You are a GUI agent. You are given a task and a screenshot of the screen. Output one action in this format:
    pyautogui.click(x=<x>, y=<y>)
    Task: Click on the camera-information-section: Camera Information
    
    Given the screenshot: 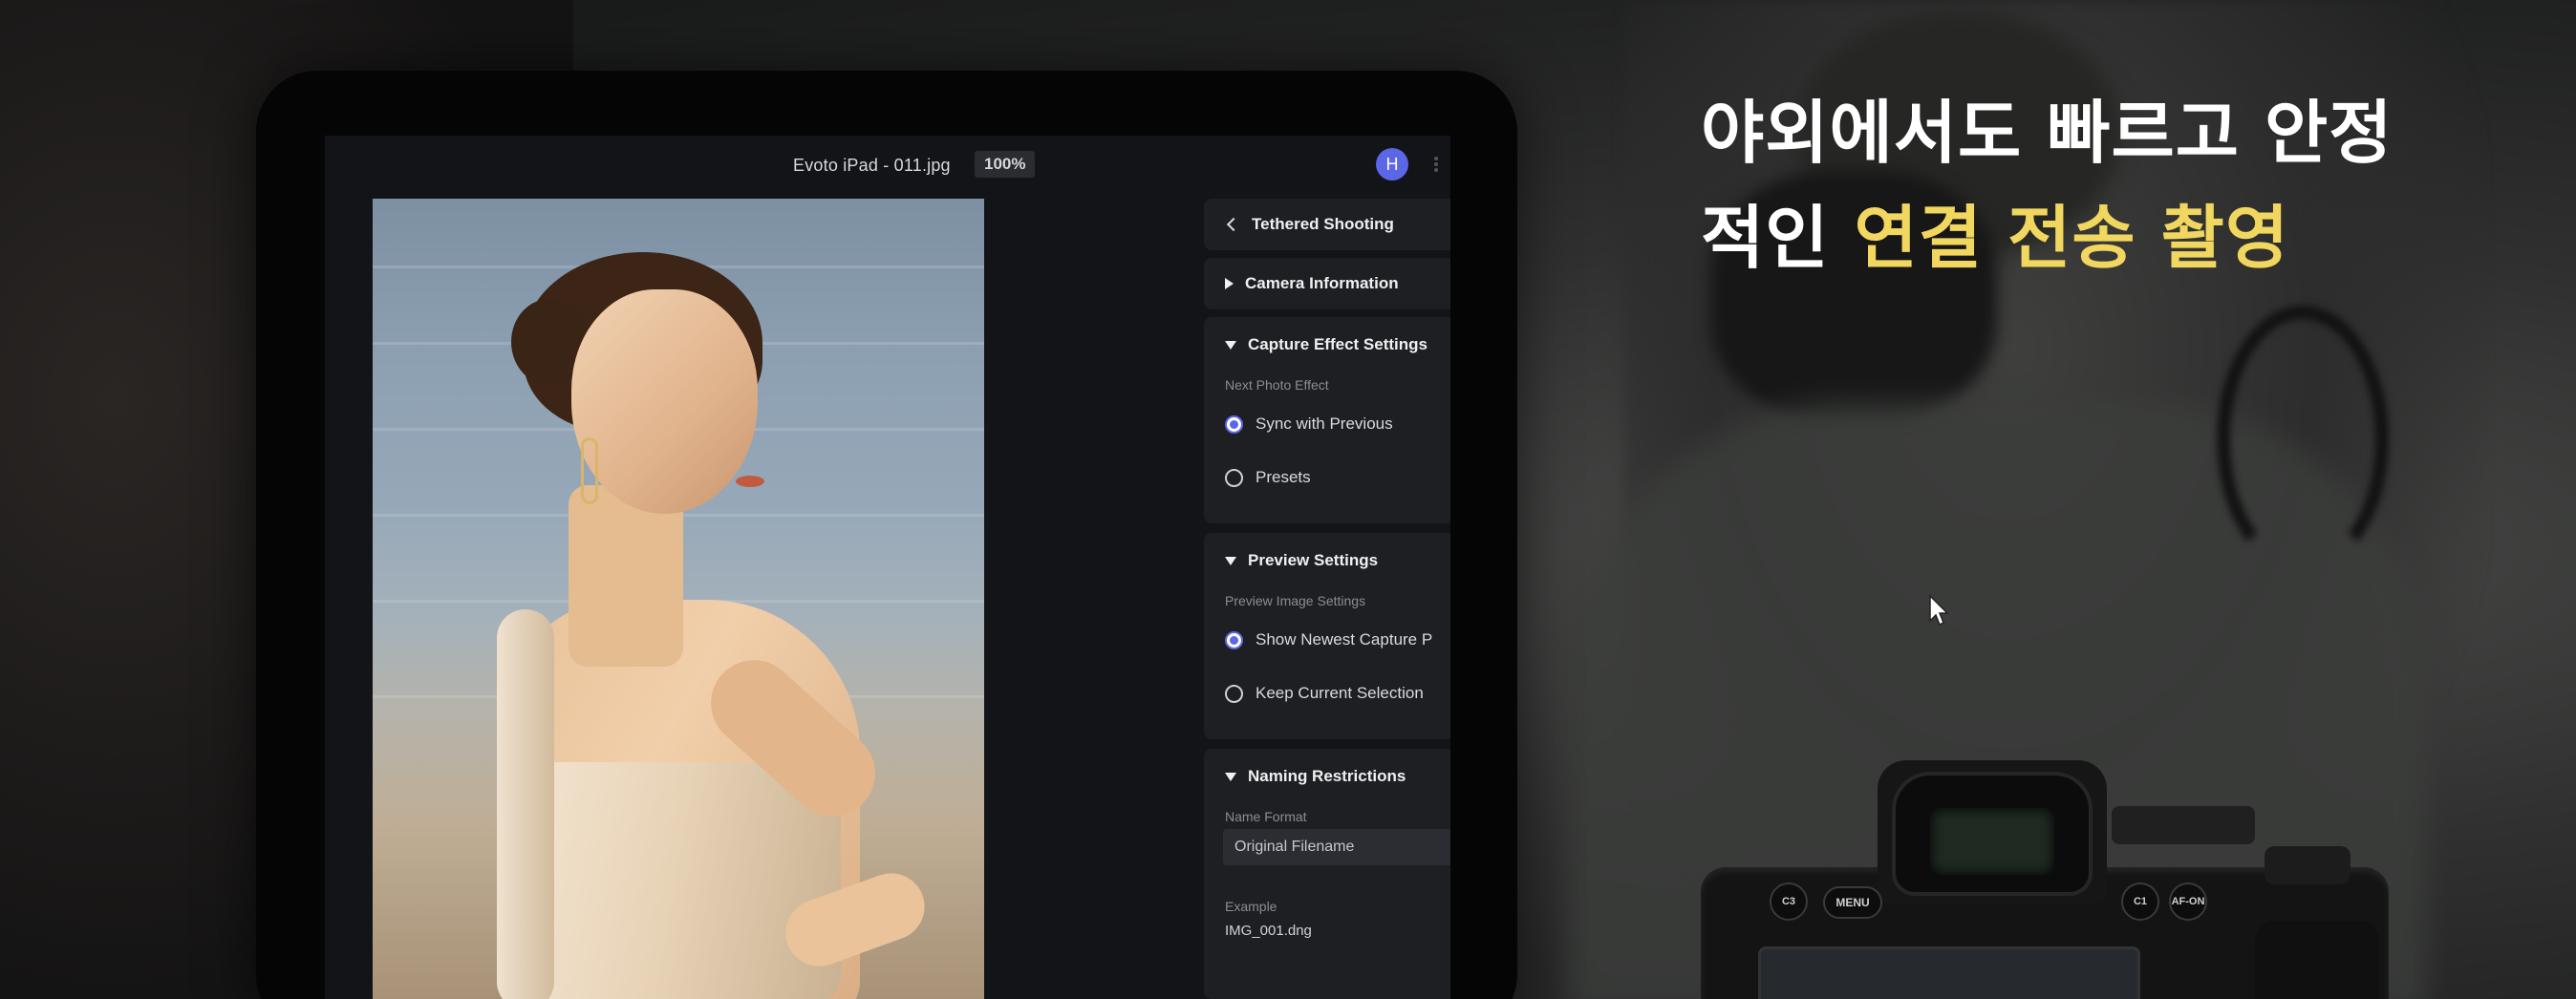 What is the action you would take?
    pyautogui.click(x=1327, y=283)
    